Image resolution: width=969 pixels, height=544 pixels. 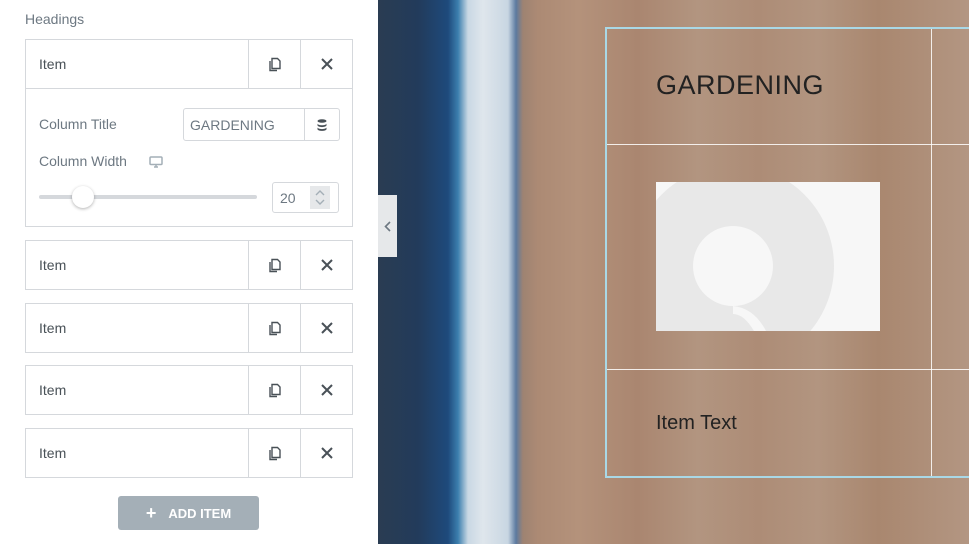 I want to click on image-placeholder, so click(x=768, y=256).